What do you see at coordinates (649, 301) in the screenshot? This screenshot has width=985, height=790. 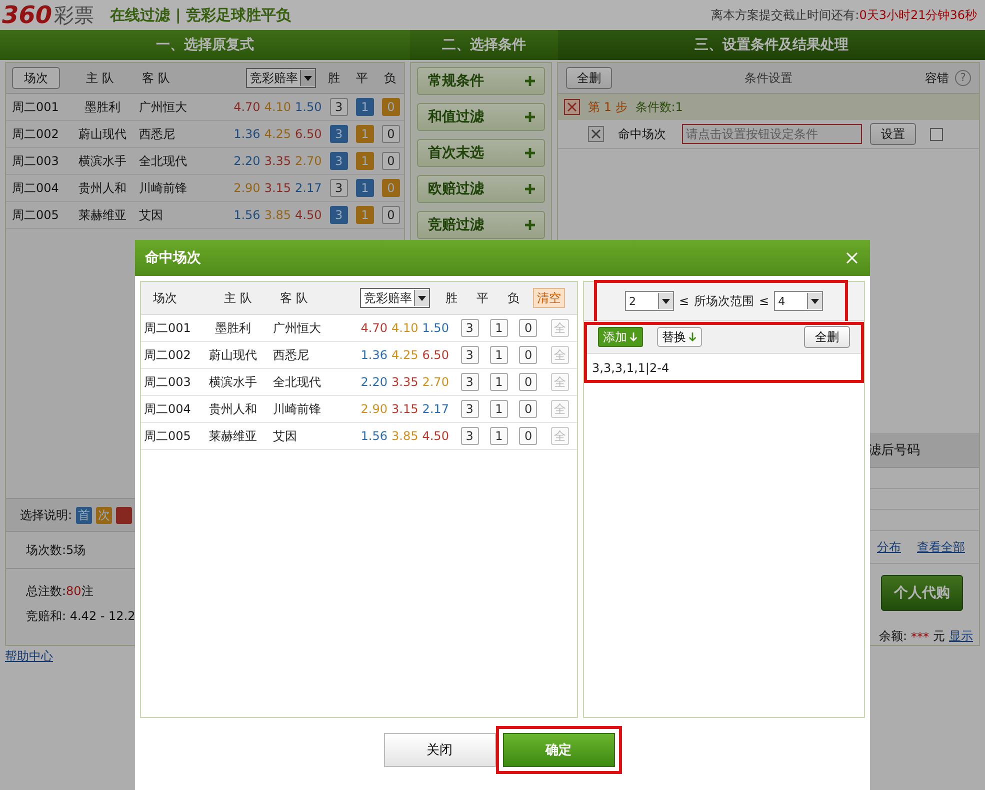 I see `min-select: 2` at bounding box center [649, 301].